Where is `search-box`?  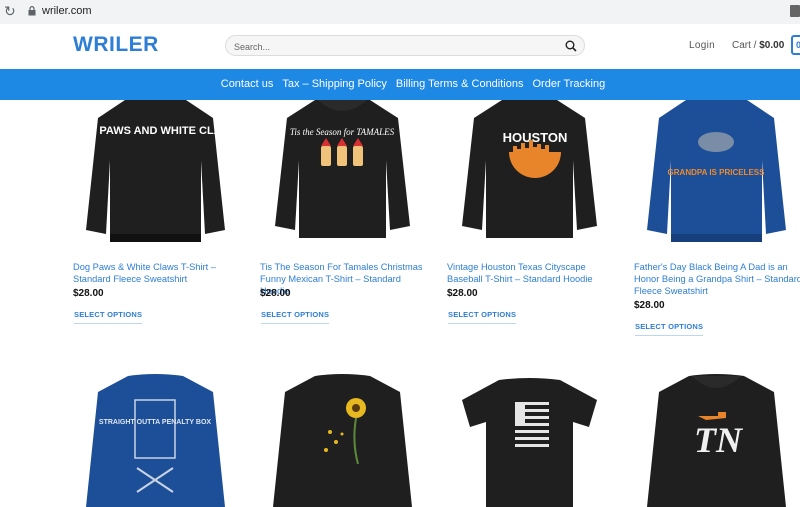
search-box is located at coordinates (405, 45).